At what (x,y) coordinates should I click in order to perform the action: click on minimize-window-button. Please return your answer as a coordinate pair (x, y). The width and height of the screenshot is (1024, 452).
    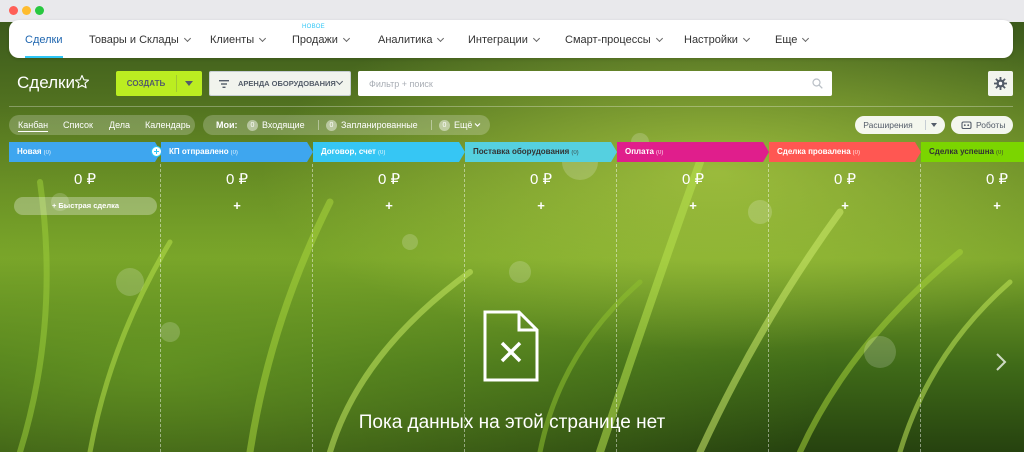
    Looking at the image, I should click on (26, 10).